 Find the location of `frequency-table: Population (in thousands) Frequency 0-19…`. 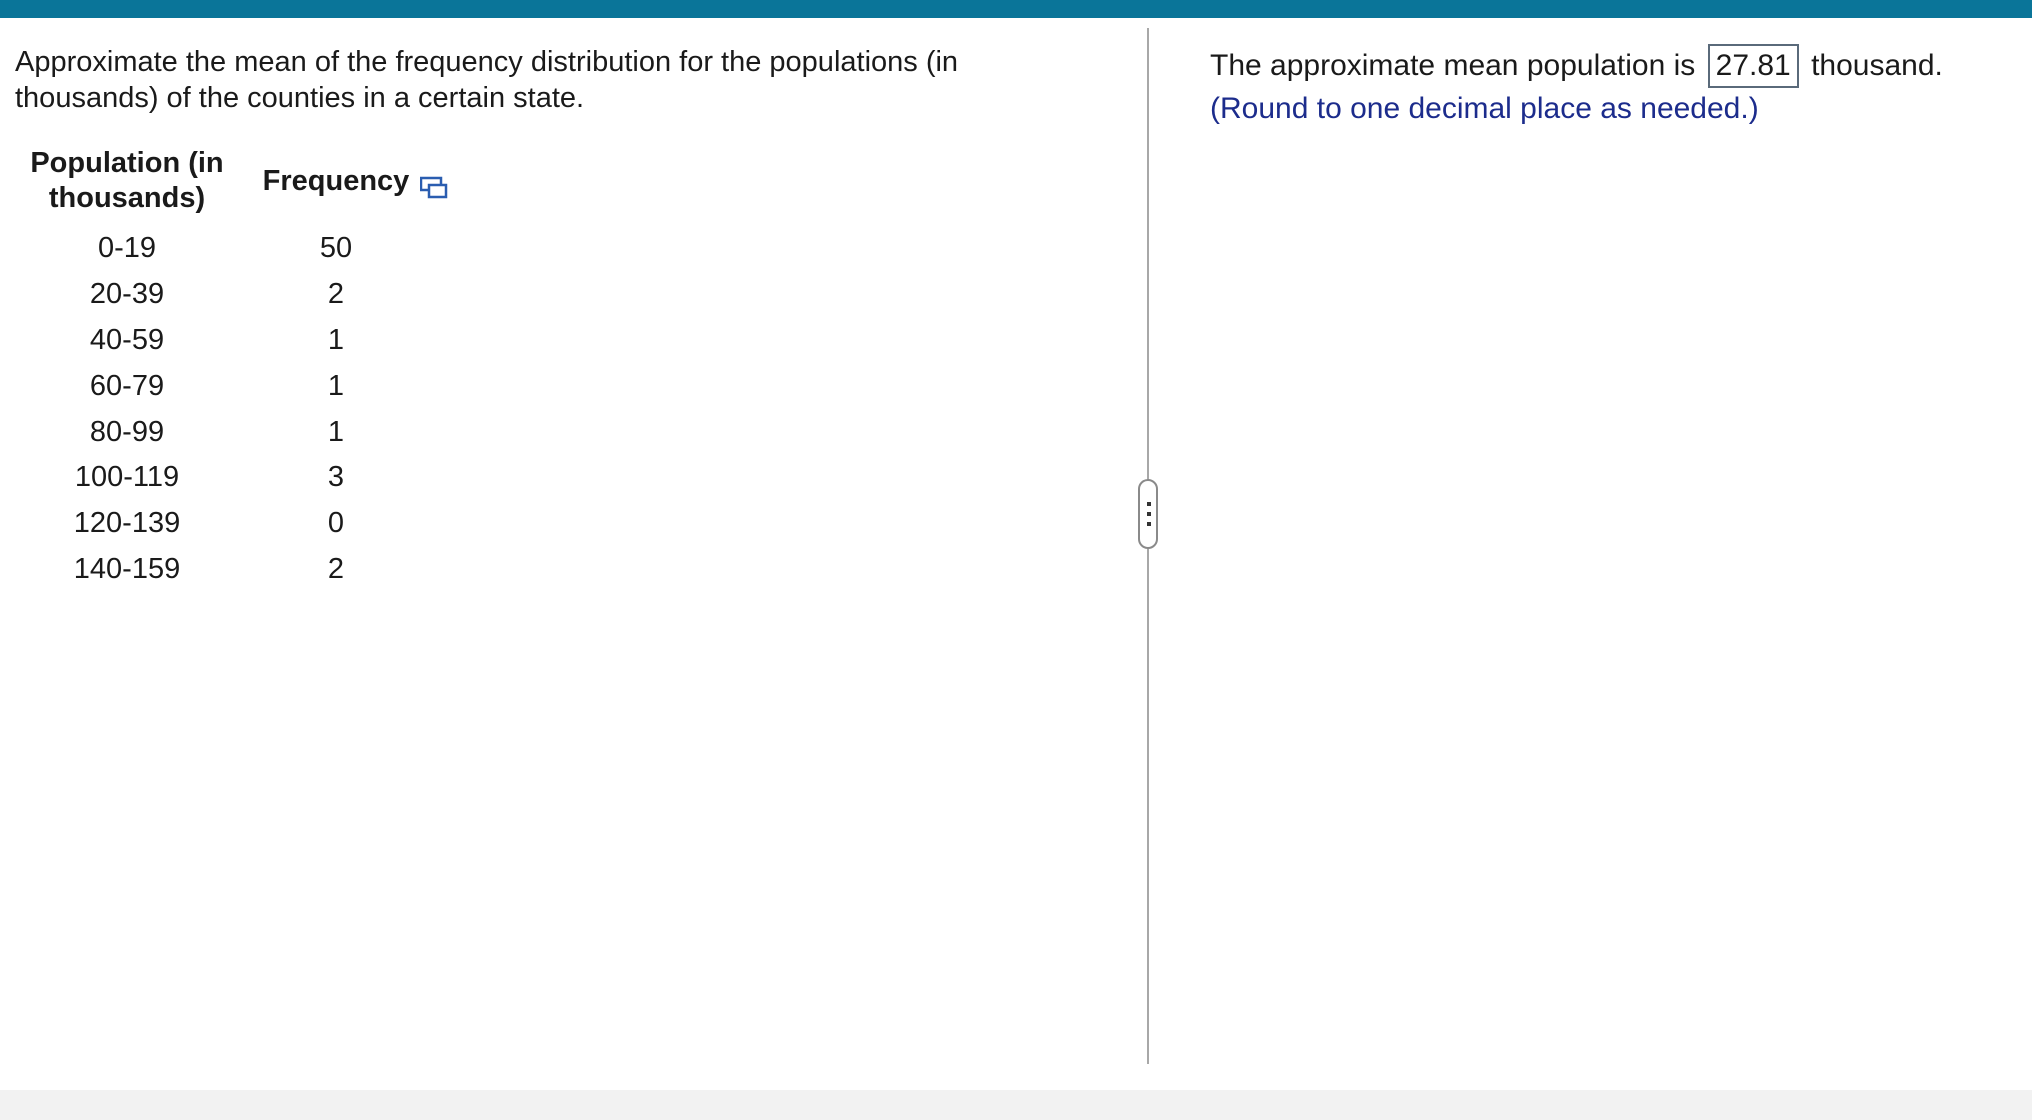

frequency-table: Population (in thousands) Frequency 0-19… is located at coordinates (225, 369).